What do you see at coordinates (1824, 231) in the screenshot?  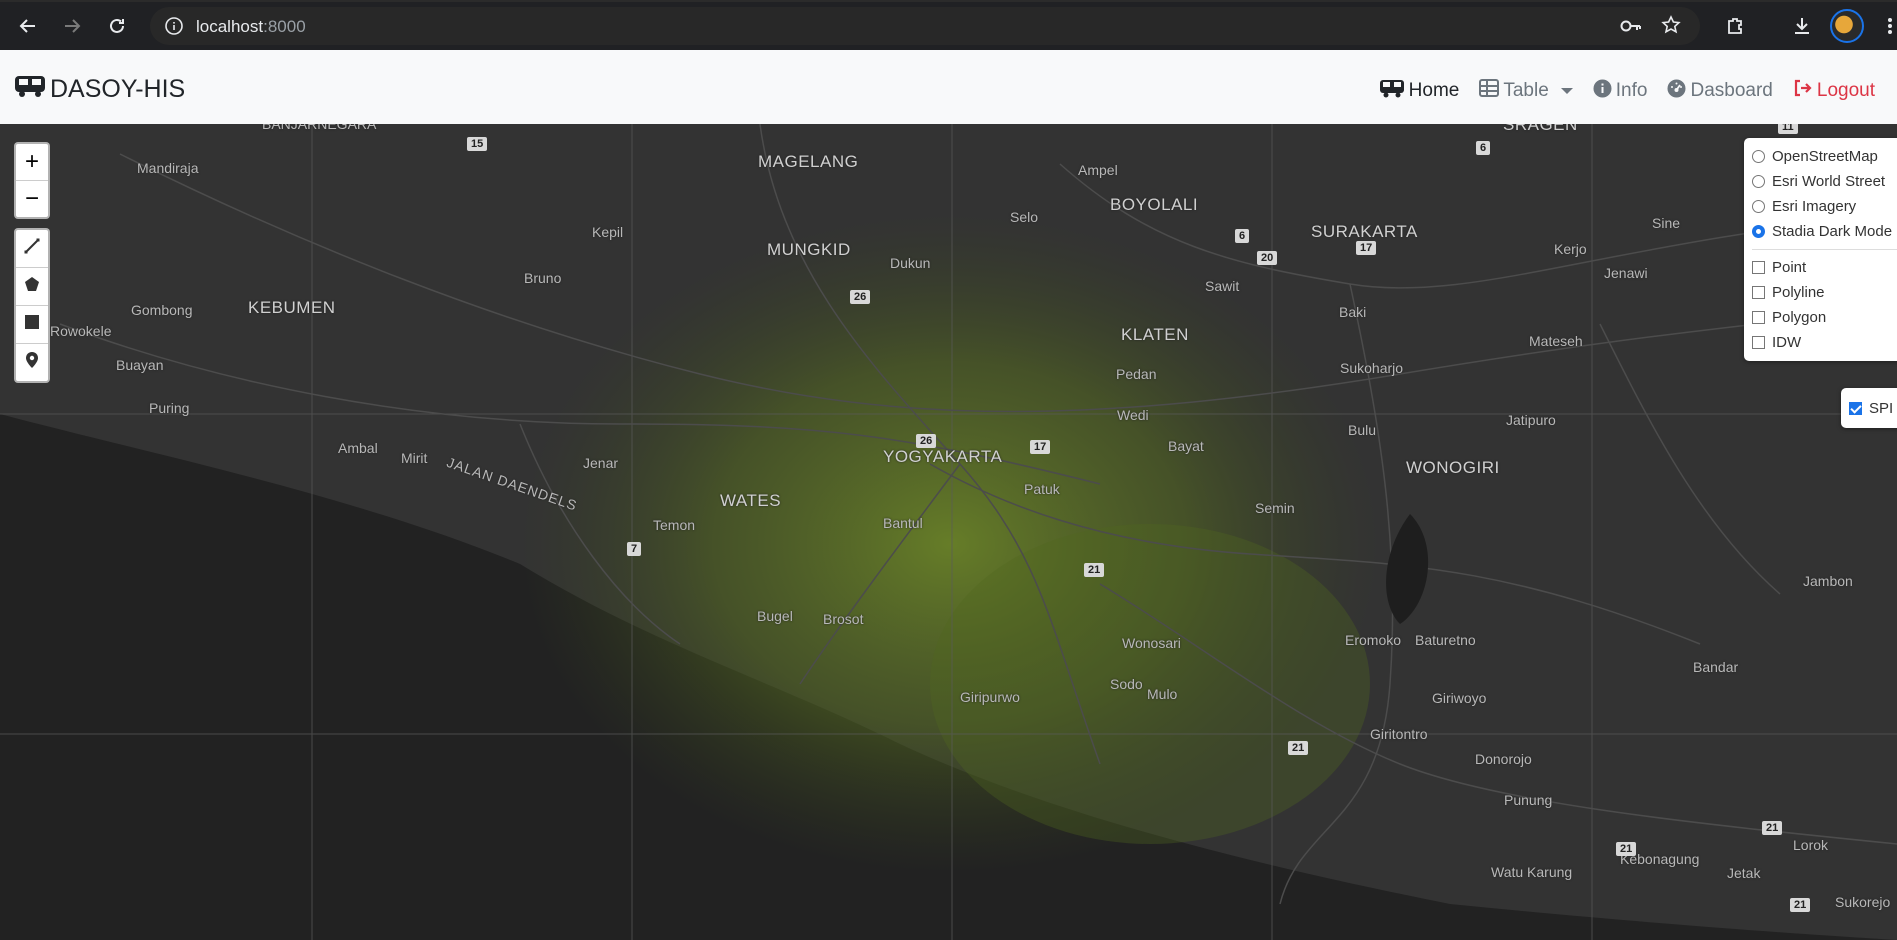 I see `base-layer-option: Stadia Dark Mode` at bounding box center [1824, 231].